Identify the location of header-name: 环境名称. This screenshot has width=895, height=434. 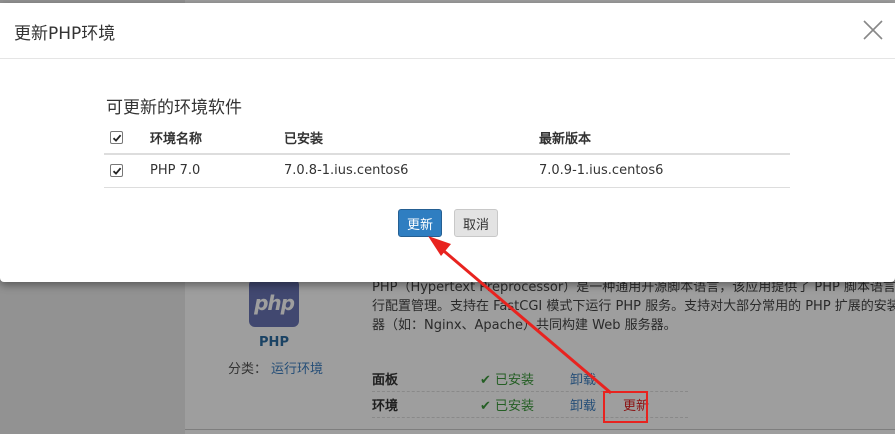
(217, 138).